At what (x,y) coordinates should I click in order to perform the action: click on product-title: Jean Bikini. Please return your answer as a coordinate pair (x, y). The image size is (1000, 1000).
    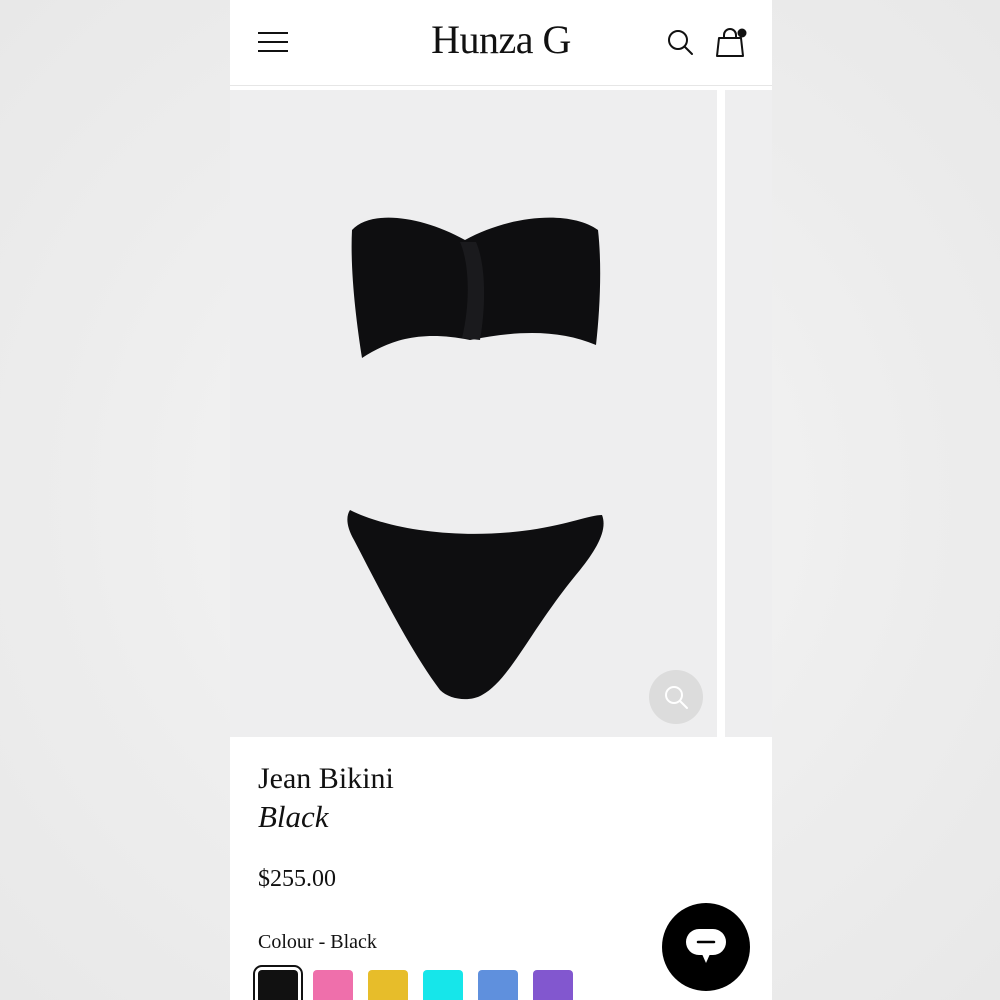
    Looking at the image, I should click on (326, 778).